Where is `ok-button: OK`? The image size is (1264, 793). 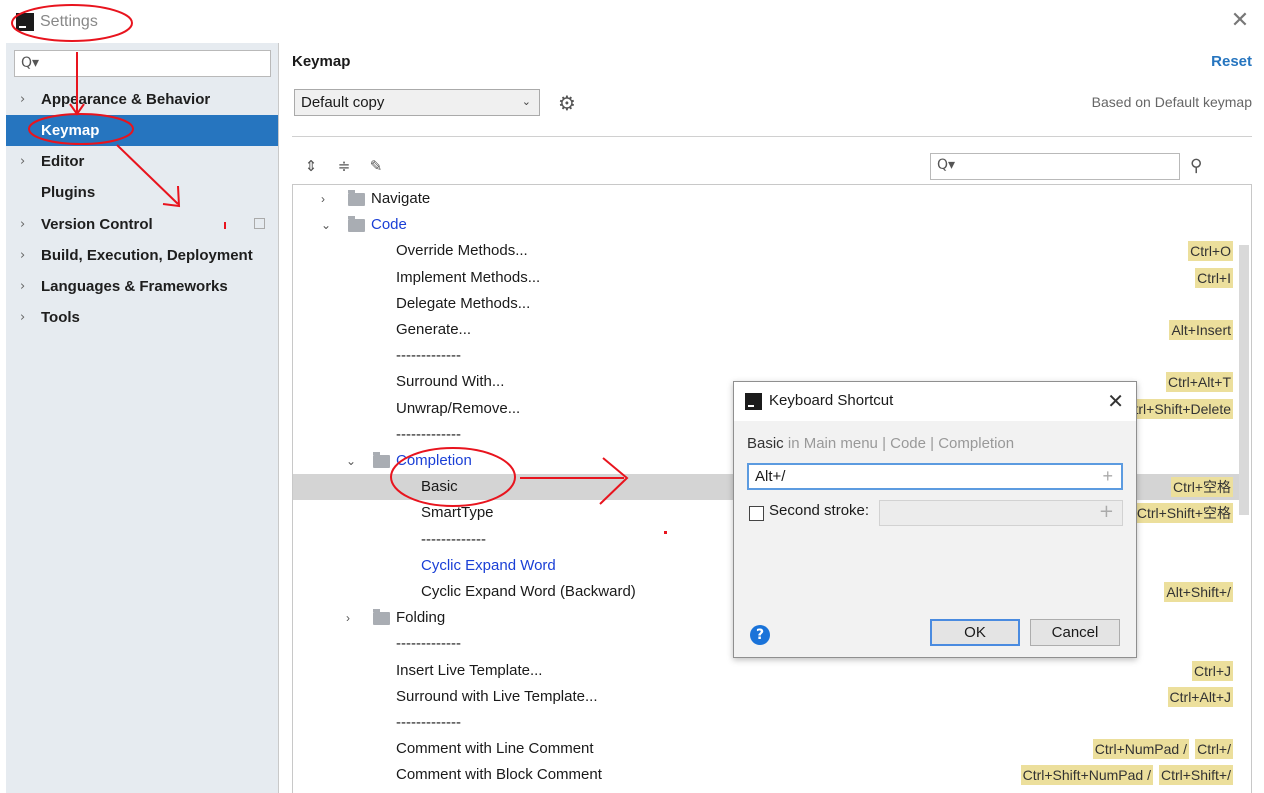 ok-button: OK is located at coordinates (975, 632).